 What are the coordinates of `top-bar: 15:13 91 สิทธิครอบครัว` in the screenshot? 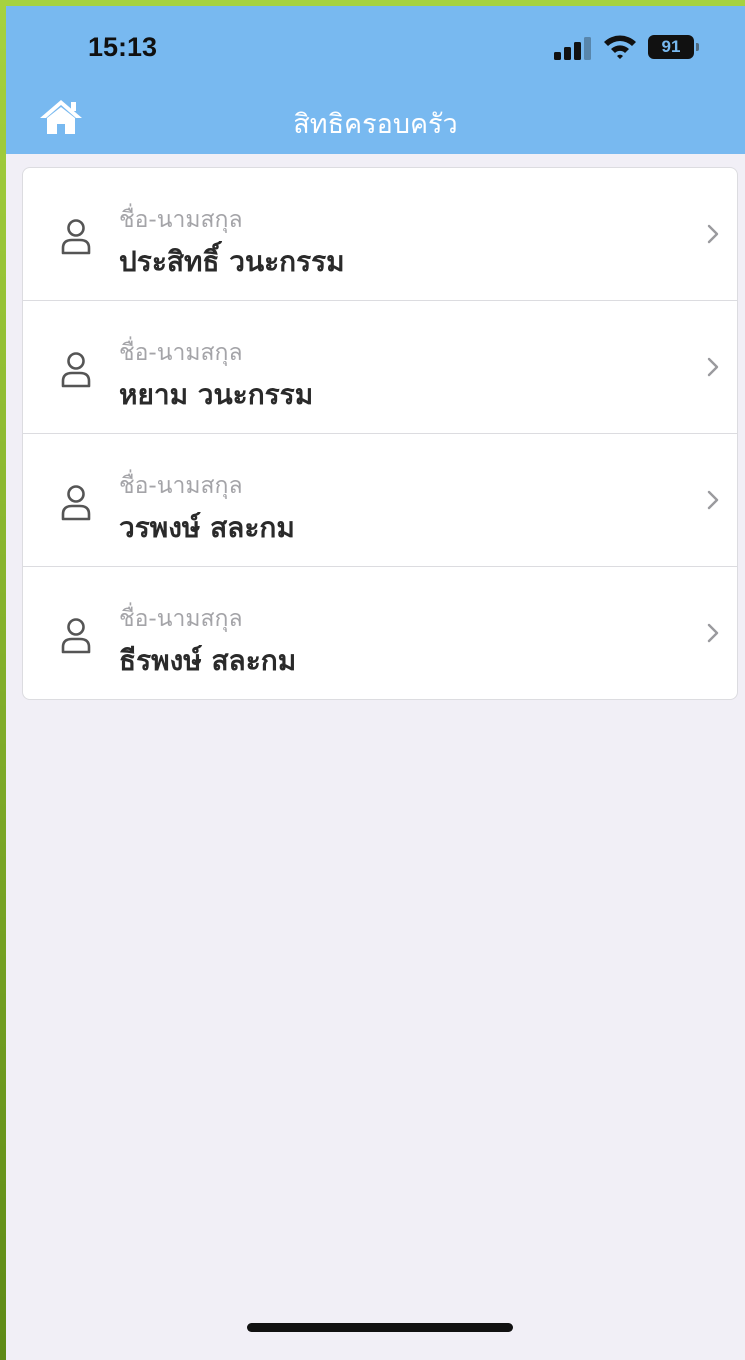 It's located at (375, 80).